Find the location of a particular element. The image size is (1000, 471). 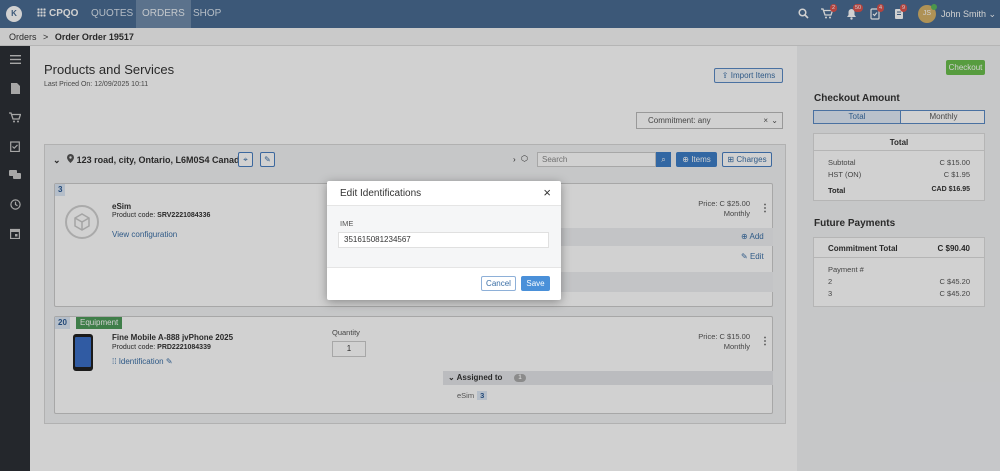

modal-body: IME 351615081234567 is located at coordinates (444, 237).